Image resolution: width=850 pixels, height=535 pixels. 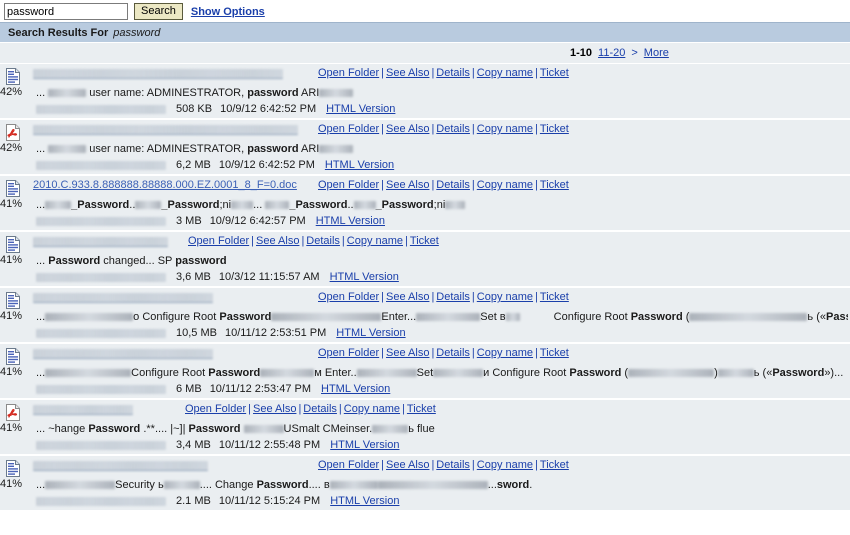 What do you see at coordinates (335, 373) in the screenshot?
I see `snippet-text: м Enter..` at bounding box center [335, 373].